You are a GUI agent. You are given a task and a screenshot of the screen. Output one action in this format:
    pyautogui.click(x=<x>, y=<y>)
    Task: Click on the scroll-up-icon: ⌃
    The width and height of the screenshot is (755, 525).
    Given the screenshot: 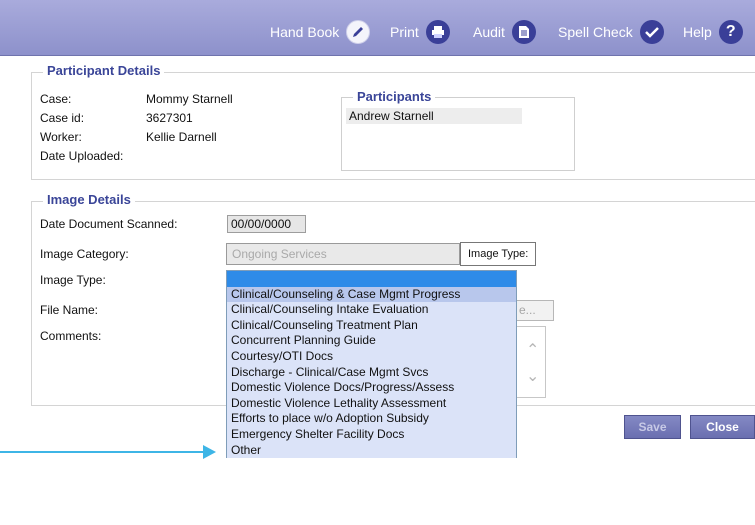 What is the action you would take?
    pyautogui.click(x=532, y=350)
    